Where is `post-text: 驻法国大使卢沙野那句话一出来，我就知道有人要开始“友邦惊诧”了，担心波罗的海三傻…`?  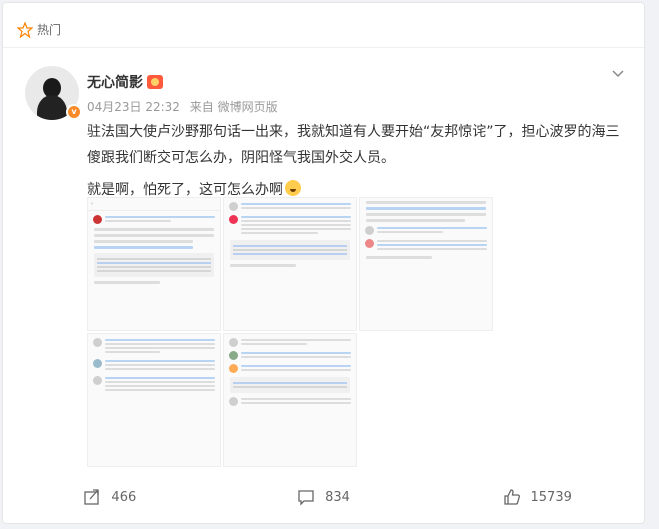 post-text: 驻法国大使卢沙野那句话一出来，我就知道有人要开始“友邦惊诧”了，担心波罗的海三傻… is located at coordinates (357, 161).